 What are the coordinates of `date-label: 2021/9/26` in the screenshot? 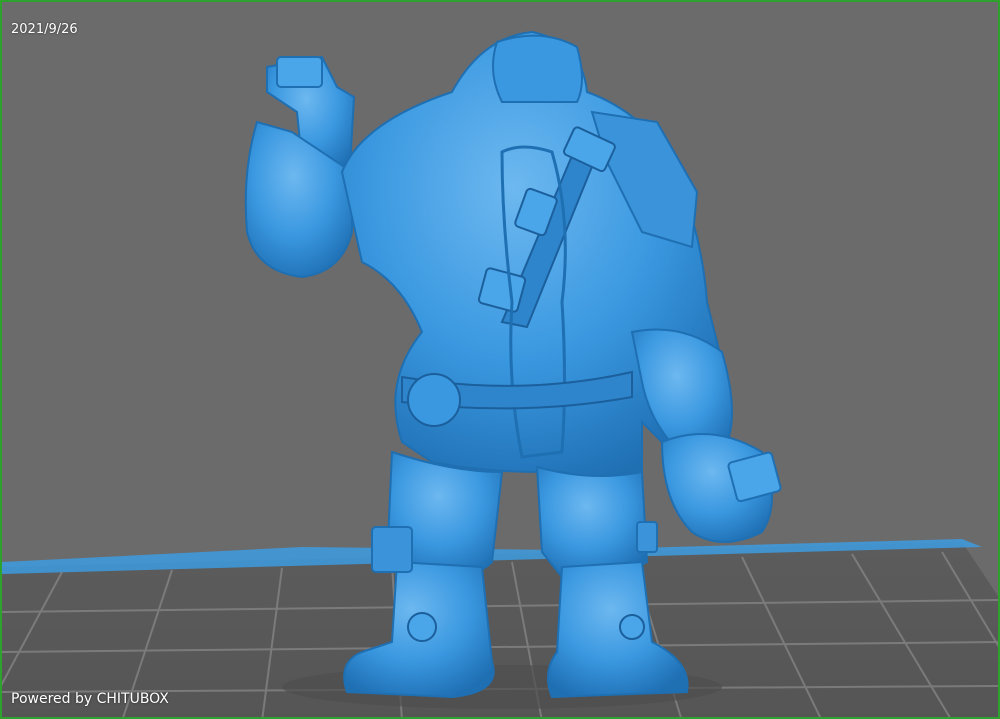 It's located at (44, 29).